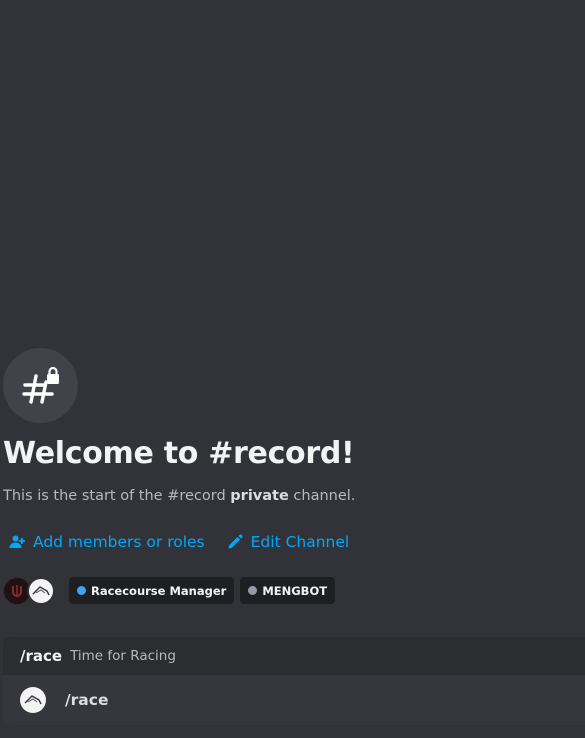 Image resolution: width=585 pixels, height=738 pixels. Describe the element at coordinates (259, 496) in the screenshot. I see `description-private: private` at that location.